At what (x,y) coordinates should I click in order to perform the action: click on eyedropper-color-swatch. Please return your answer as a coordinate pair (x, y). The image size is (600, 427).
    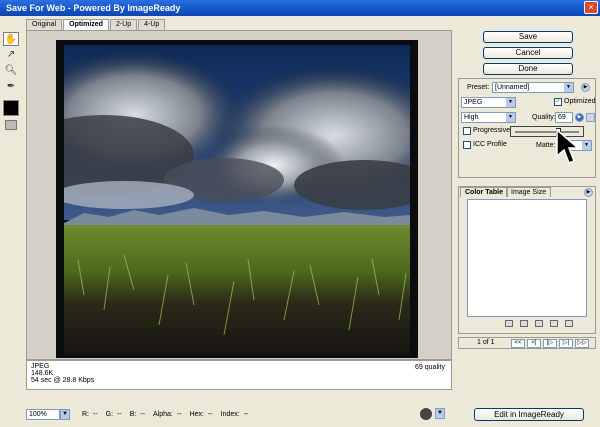
    Looking at the image, I should click on (11, 108).